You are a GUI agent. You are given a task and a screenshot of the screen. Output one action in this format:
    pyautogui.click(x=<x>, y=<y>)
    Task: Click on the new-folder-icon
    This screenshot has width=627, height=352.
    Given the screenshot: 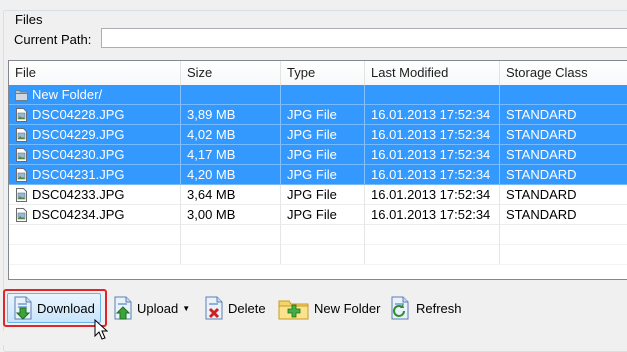 What is the action you would take?
    pyautogui.click(x=293, y=310)
    